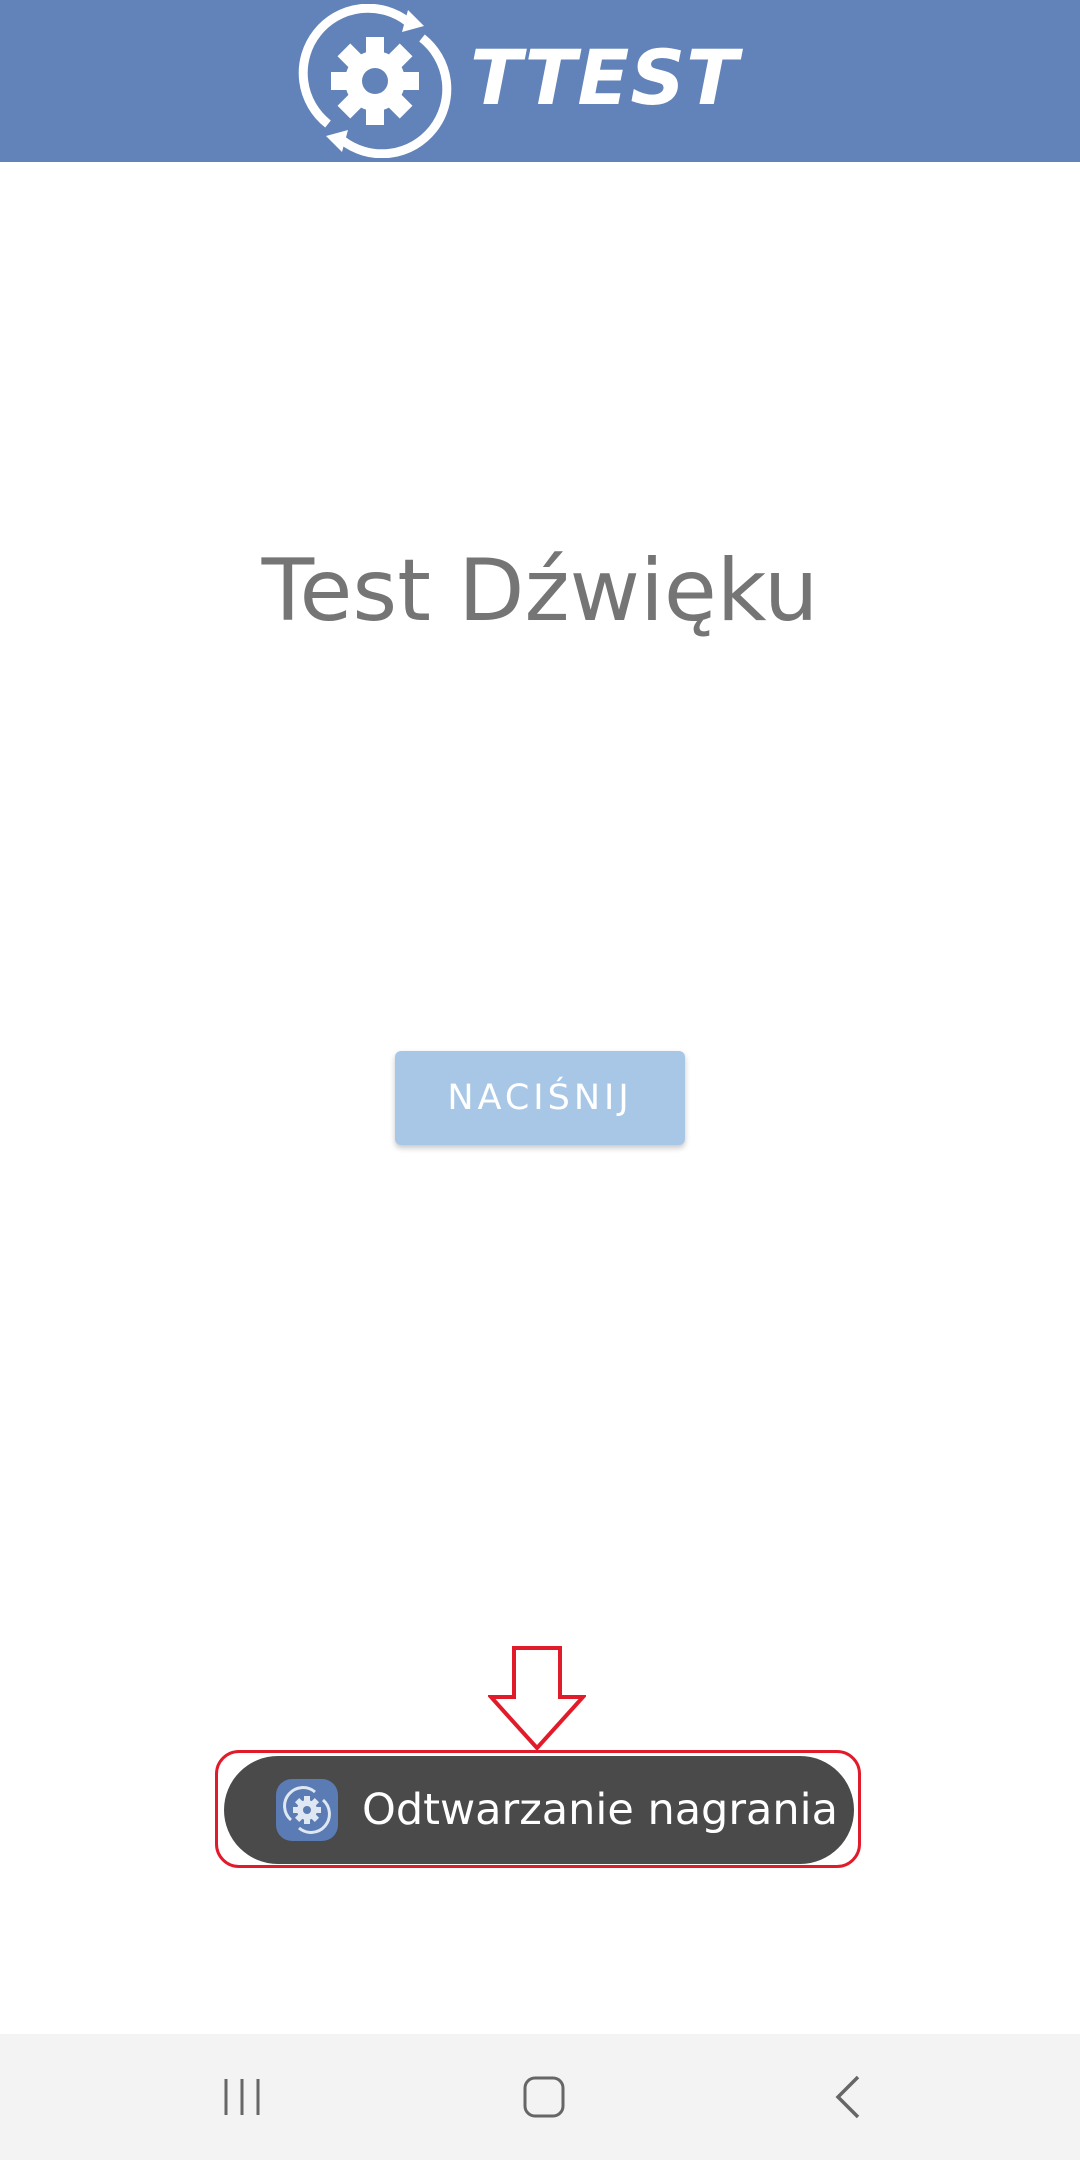 The height and width of the screenshot is (2160, 1080). I want to click on back-button, so click(848, 2097).